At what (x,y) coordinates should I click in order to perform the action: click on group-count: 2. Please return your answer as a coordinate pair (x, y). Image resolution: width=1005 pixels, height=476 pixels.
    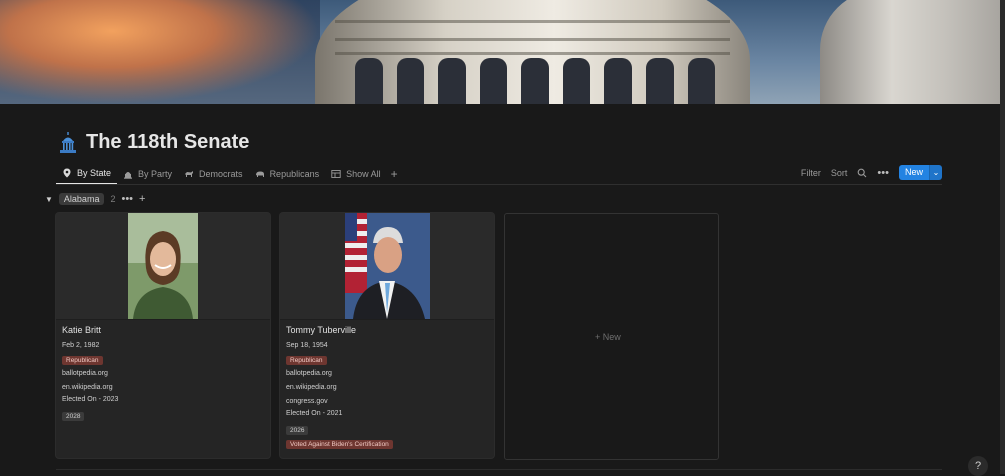
    Looking at the image, I should click on (113, 199).